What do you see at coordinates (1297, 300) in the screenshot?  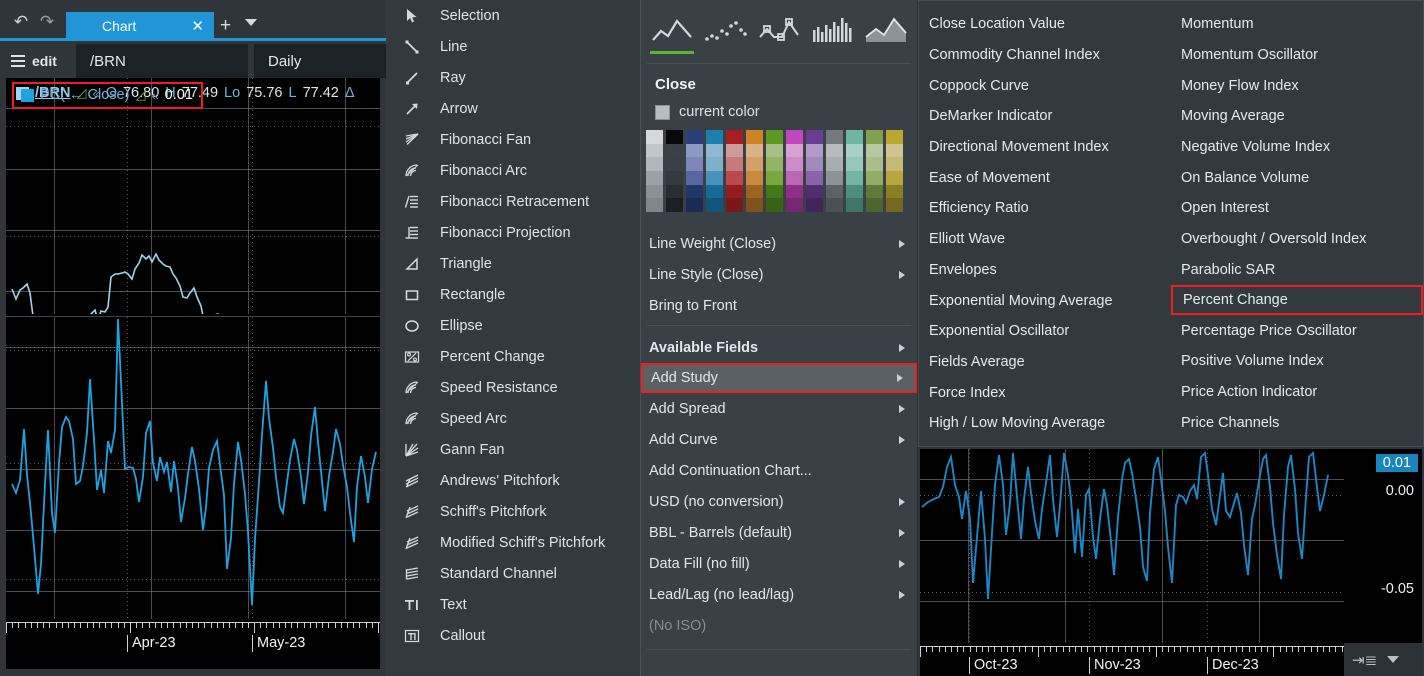 I see `study-item-percent-change: Percent Change` at bounding box center [1297, 300].